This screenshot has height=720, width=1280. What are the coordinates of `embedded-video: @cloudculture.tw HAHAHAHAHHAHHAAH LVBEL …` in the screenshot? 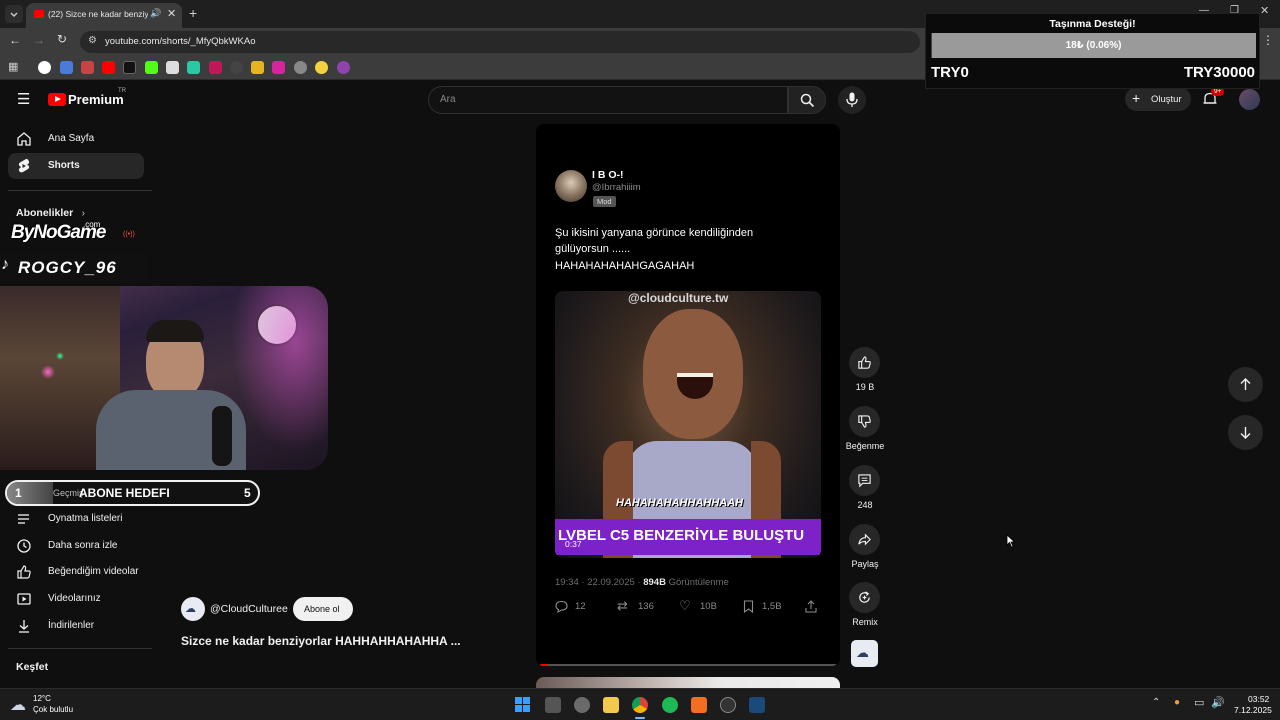 It's located at (688, 424).